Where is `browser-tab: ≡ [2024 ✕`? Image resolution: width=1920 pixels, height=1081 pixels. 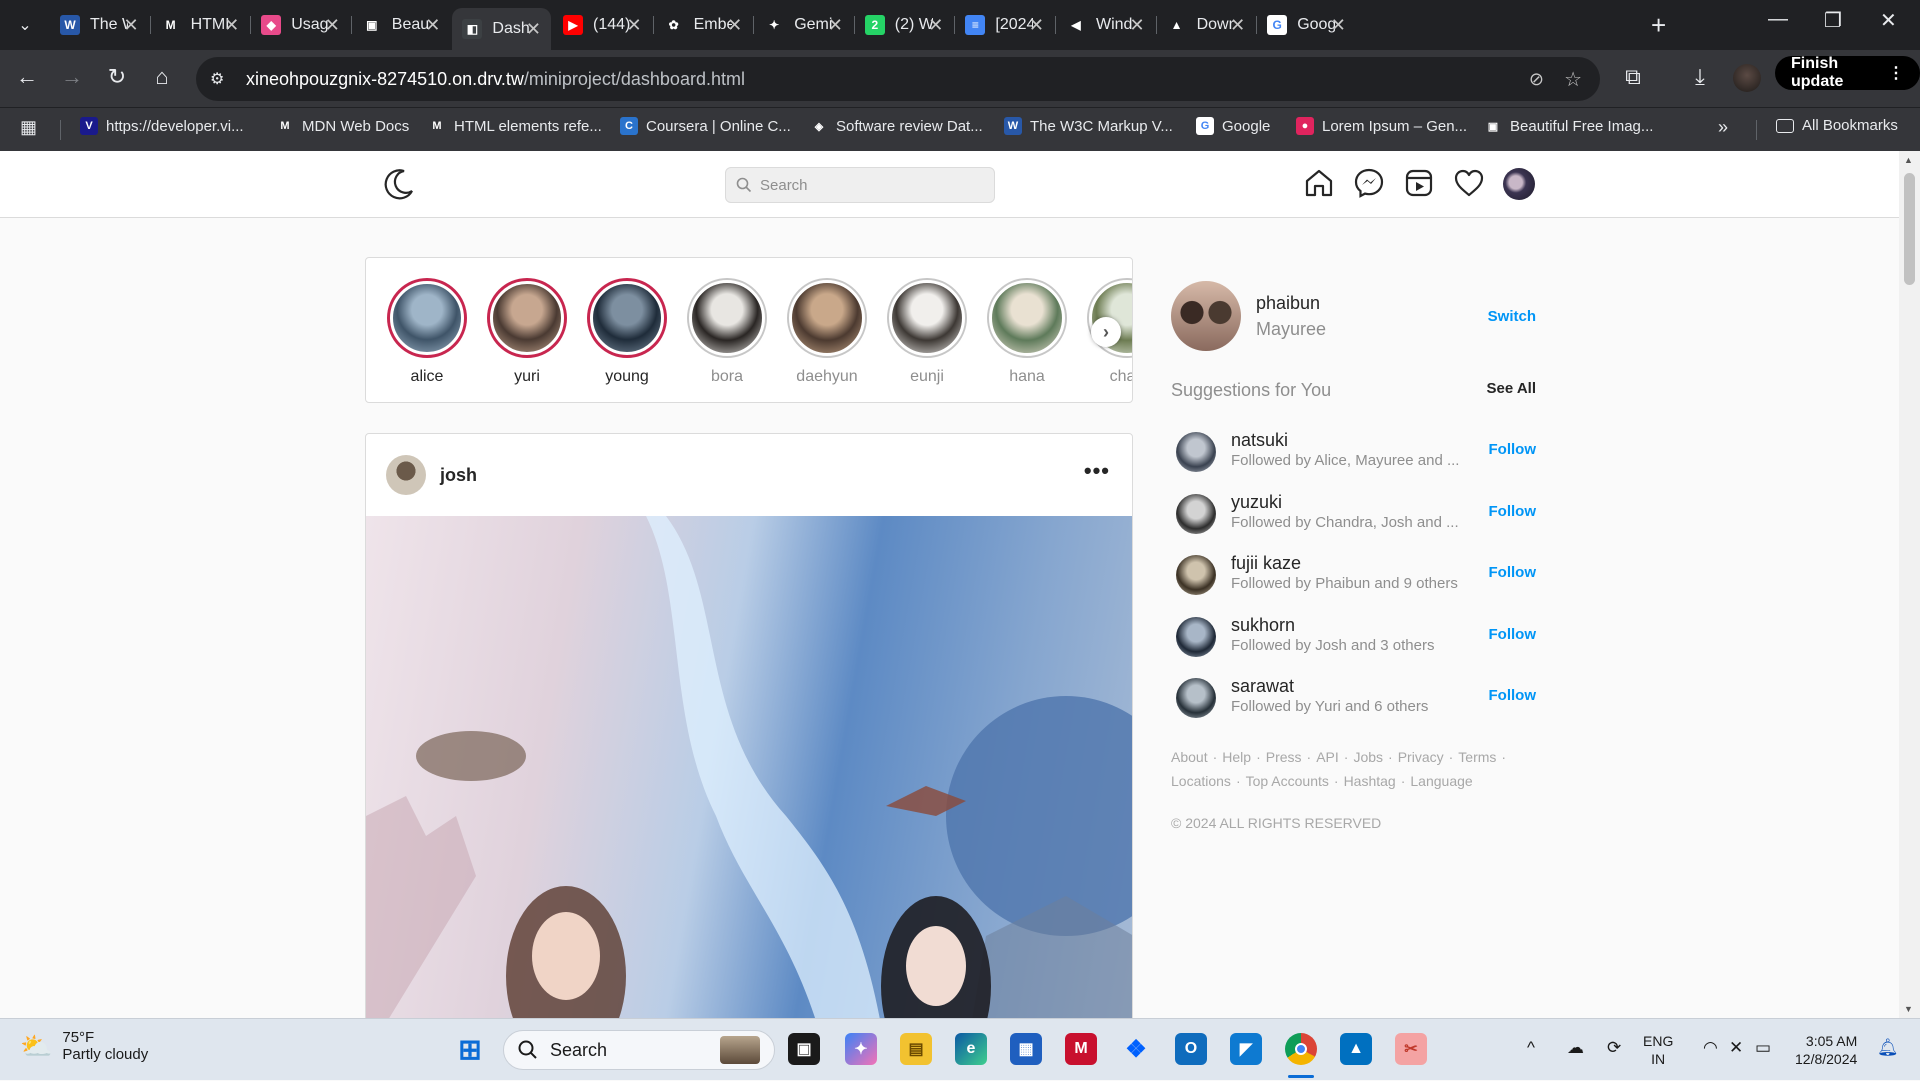 browser-tab: ≡ [2024 ✕ is located at coordinates (1004, 25).